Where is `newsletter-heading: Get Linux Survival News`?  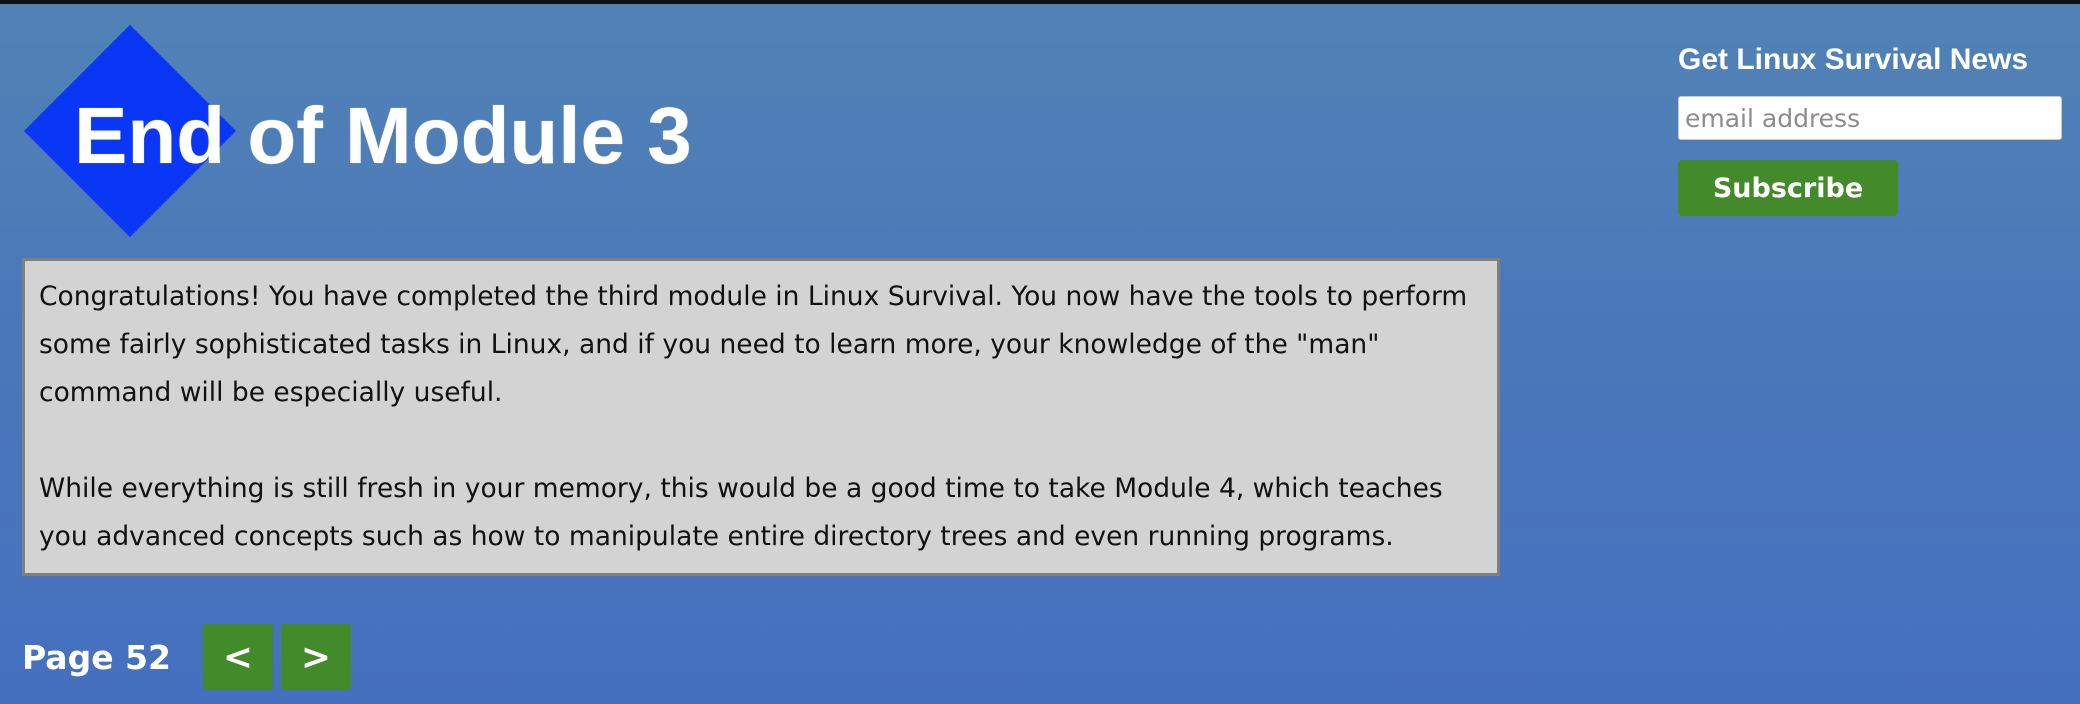
newsletter-heading: Get Linux Survival News is located at coordinates (1853, 59).